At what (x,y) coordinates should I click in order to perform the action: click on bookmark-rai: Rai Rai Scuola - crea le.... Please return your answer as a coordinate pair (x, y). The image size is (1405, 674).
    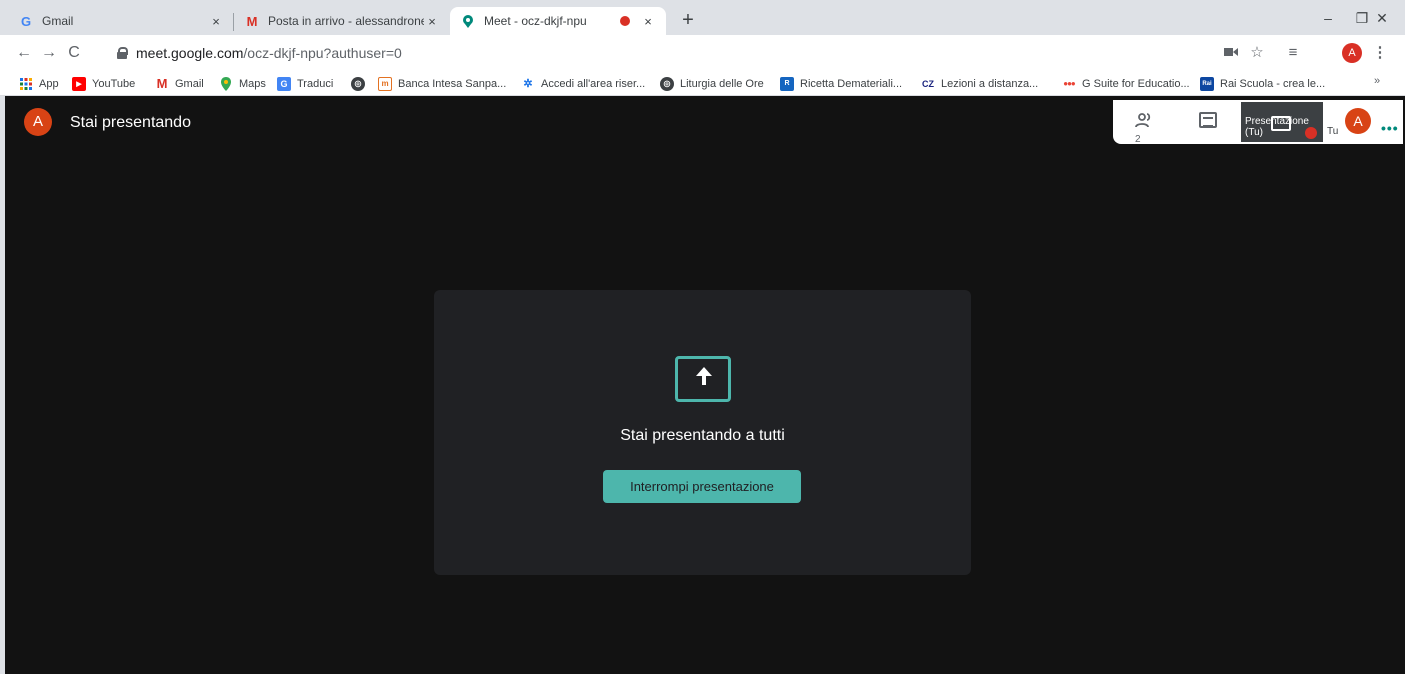
    Looking at the image, I should click on (1262, 83).